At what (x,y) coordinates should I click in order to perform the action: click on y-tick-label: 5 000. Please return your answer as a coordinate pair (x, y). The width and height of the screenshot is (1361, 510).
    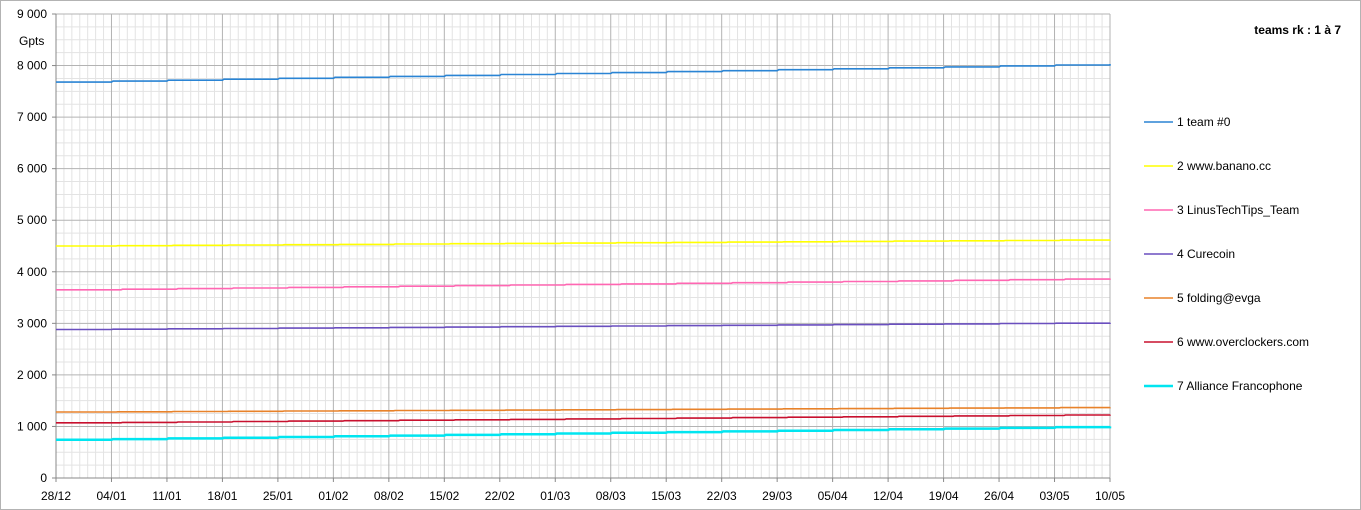
    Looking at the image, I should click on (32, 220).